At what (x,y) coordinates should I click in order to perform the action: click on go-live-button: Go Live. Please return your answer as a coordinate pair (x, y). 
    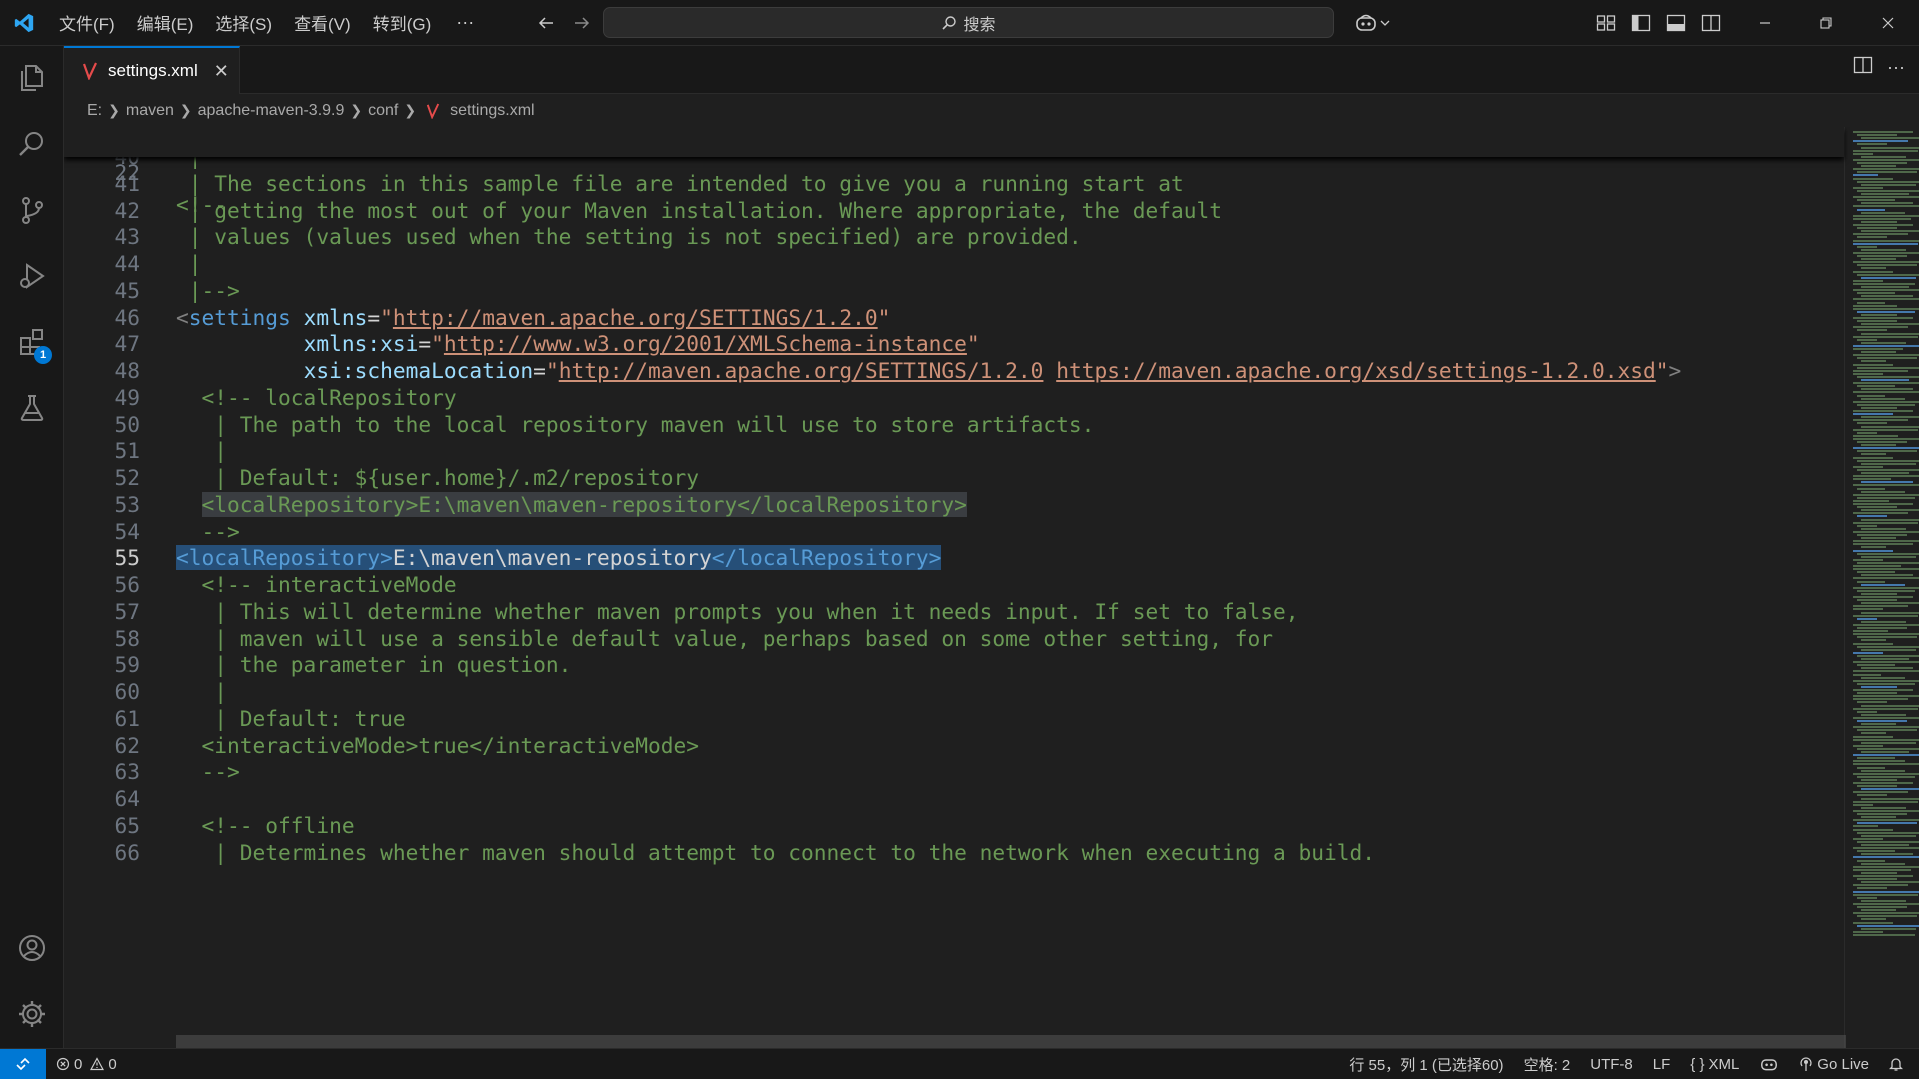
    Looking at the image, I should click on (1834, 1064).